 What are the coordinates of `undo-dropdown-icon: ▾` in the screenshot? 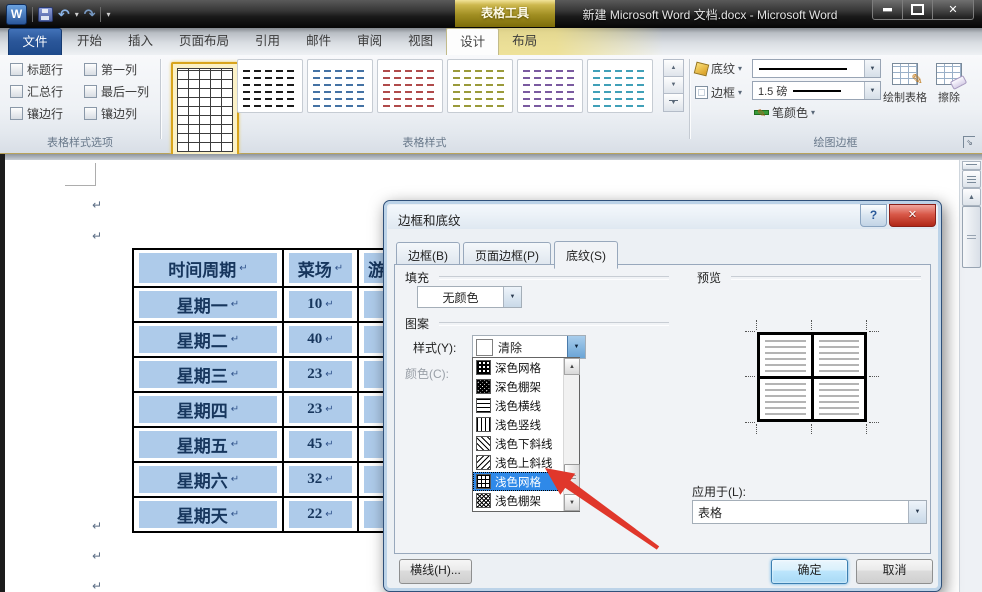 It's located at (77, 14).